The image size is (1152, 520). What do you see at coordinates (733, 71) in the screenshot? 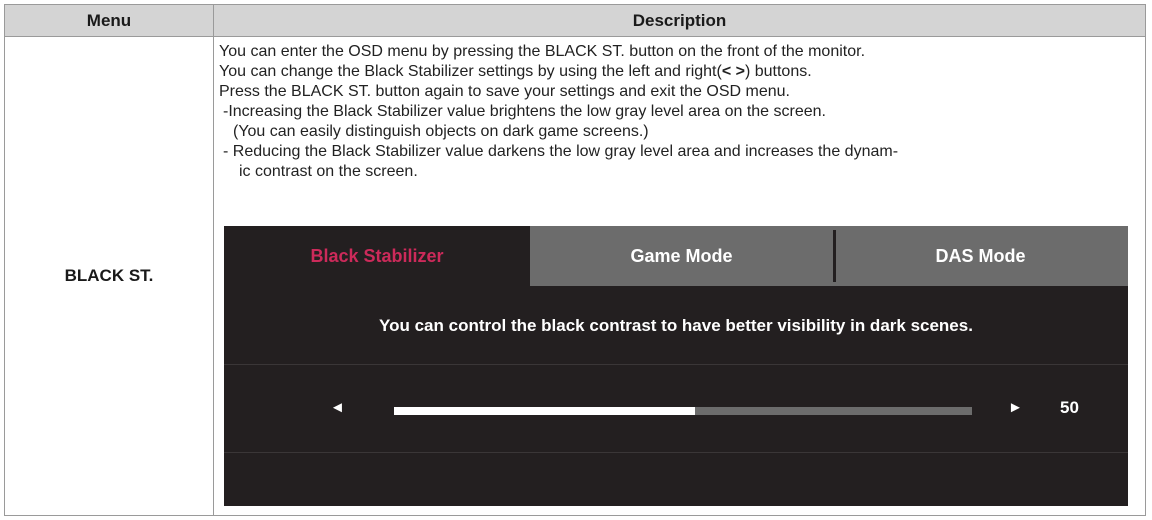
I see `left-right-symbols: < >` at bounding box center [733, 71].